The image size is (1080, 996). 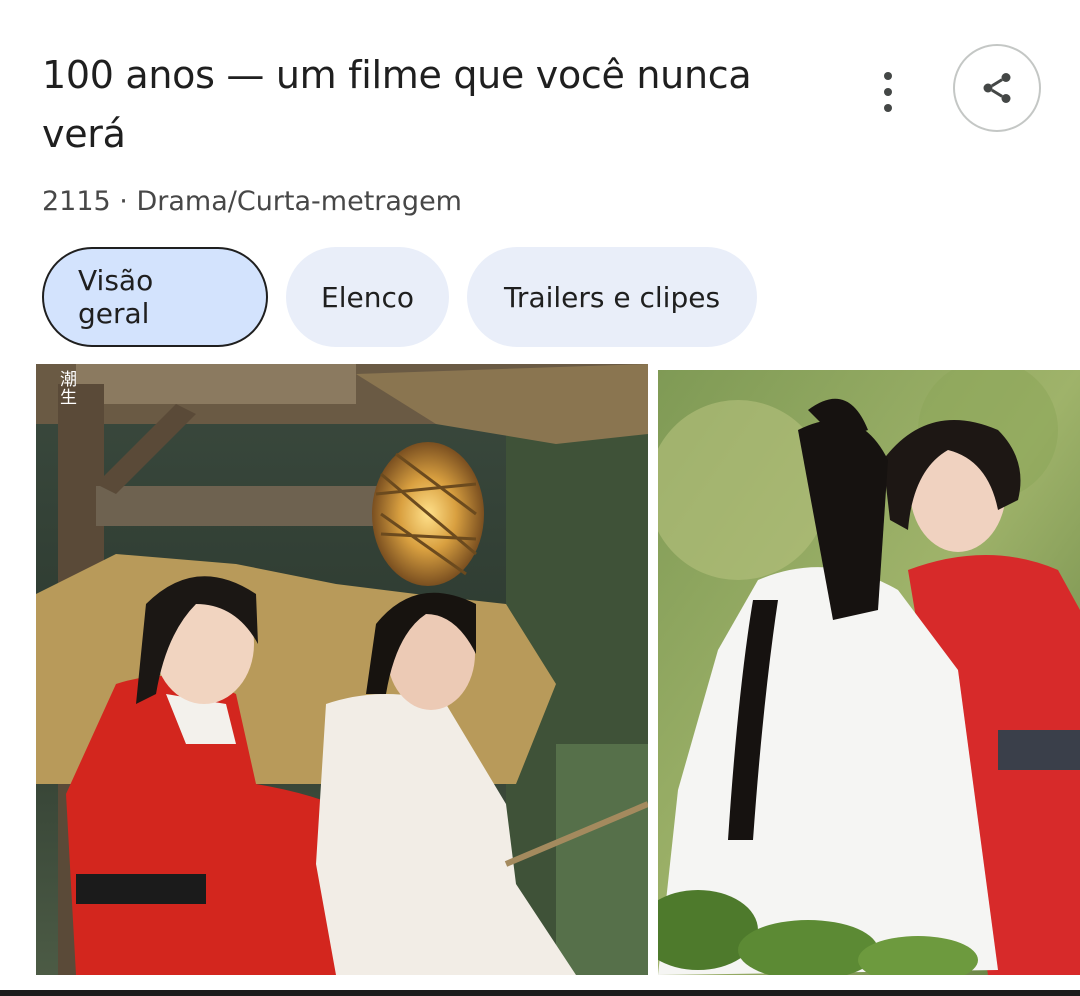 What do you see at coordinates (888, 76) in the screenshot?
I see `more-vert-icon` at bounding box center [888, 76].